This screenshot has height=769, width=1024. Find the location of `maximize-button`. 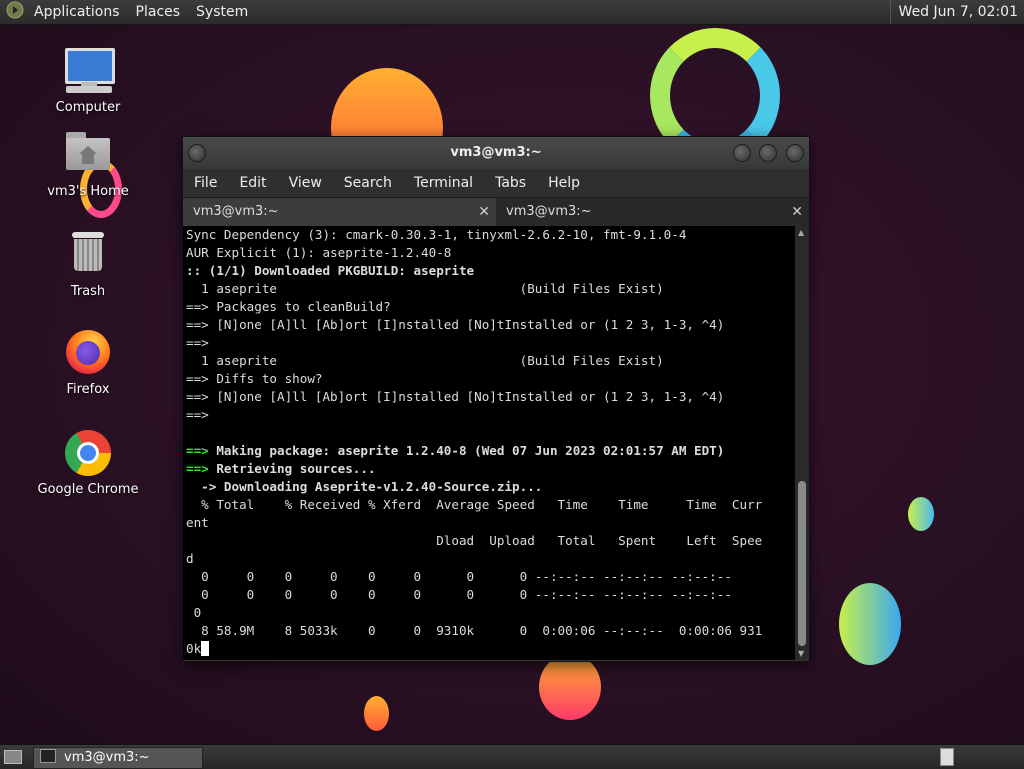

maximize-button is located at coordinates (768, 153).